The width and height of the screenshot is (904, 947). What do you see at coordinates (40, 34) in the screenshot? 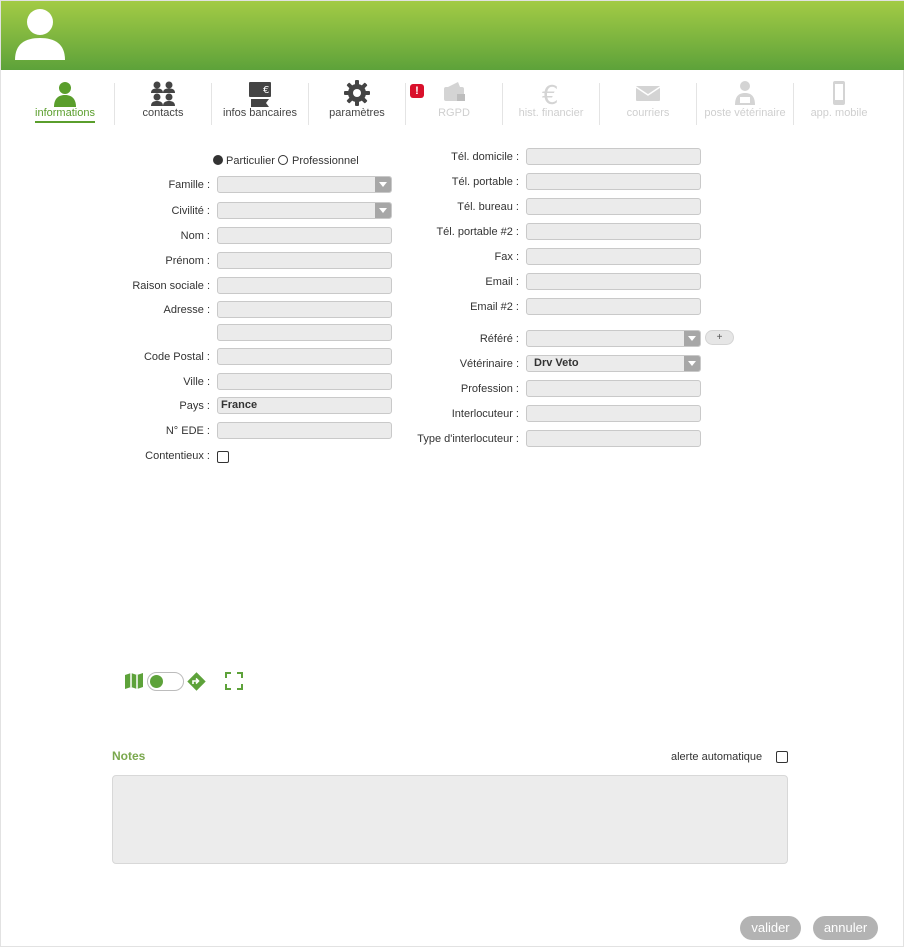
I see `user-avatar-icon` at bounding box center [40, 34].